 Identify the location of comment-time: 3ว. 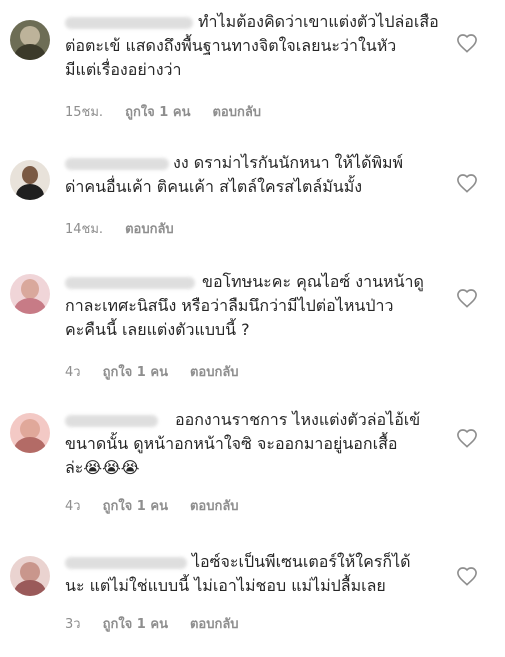
(73, 624).